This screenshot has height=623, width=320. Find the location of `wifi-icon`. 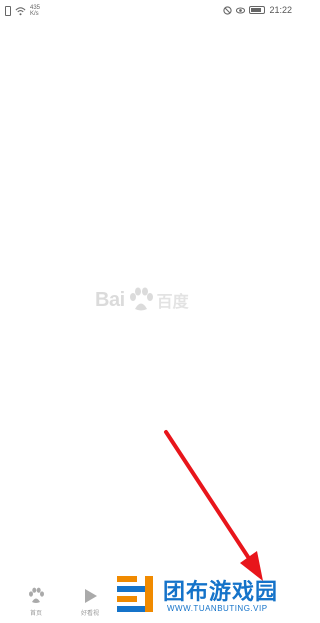

wifi-icon is located at coordinates (20, 11).